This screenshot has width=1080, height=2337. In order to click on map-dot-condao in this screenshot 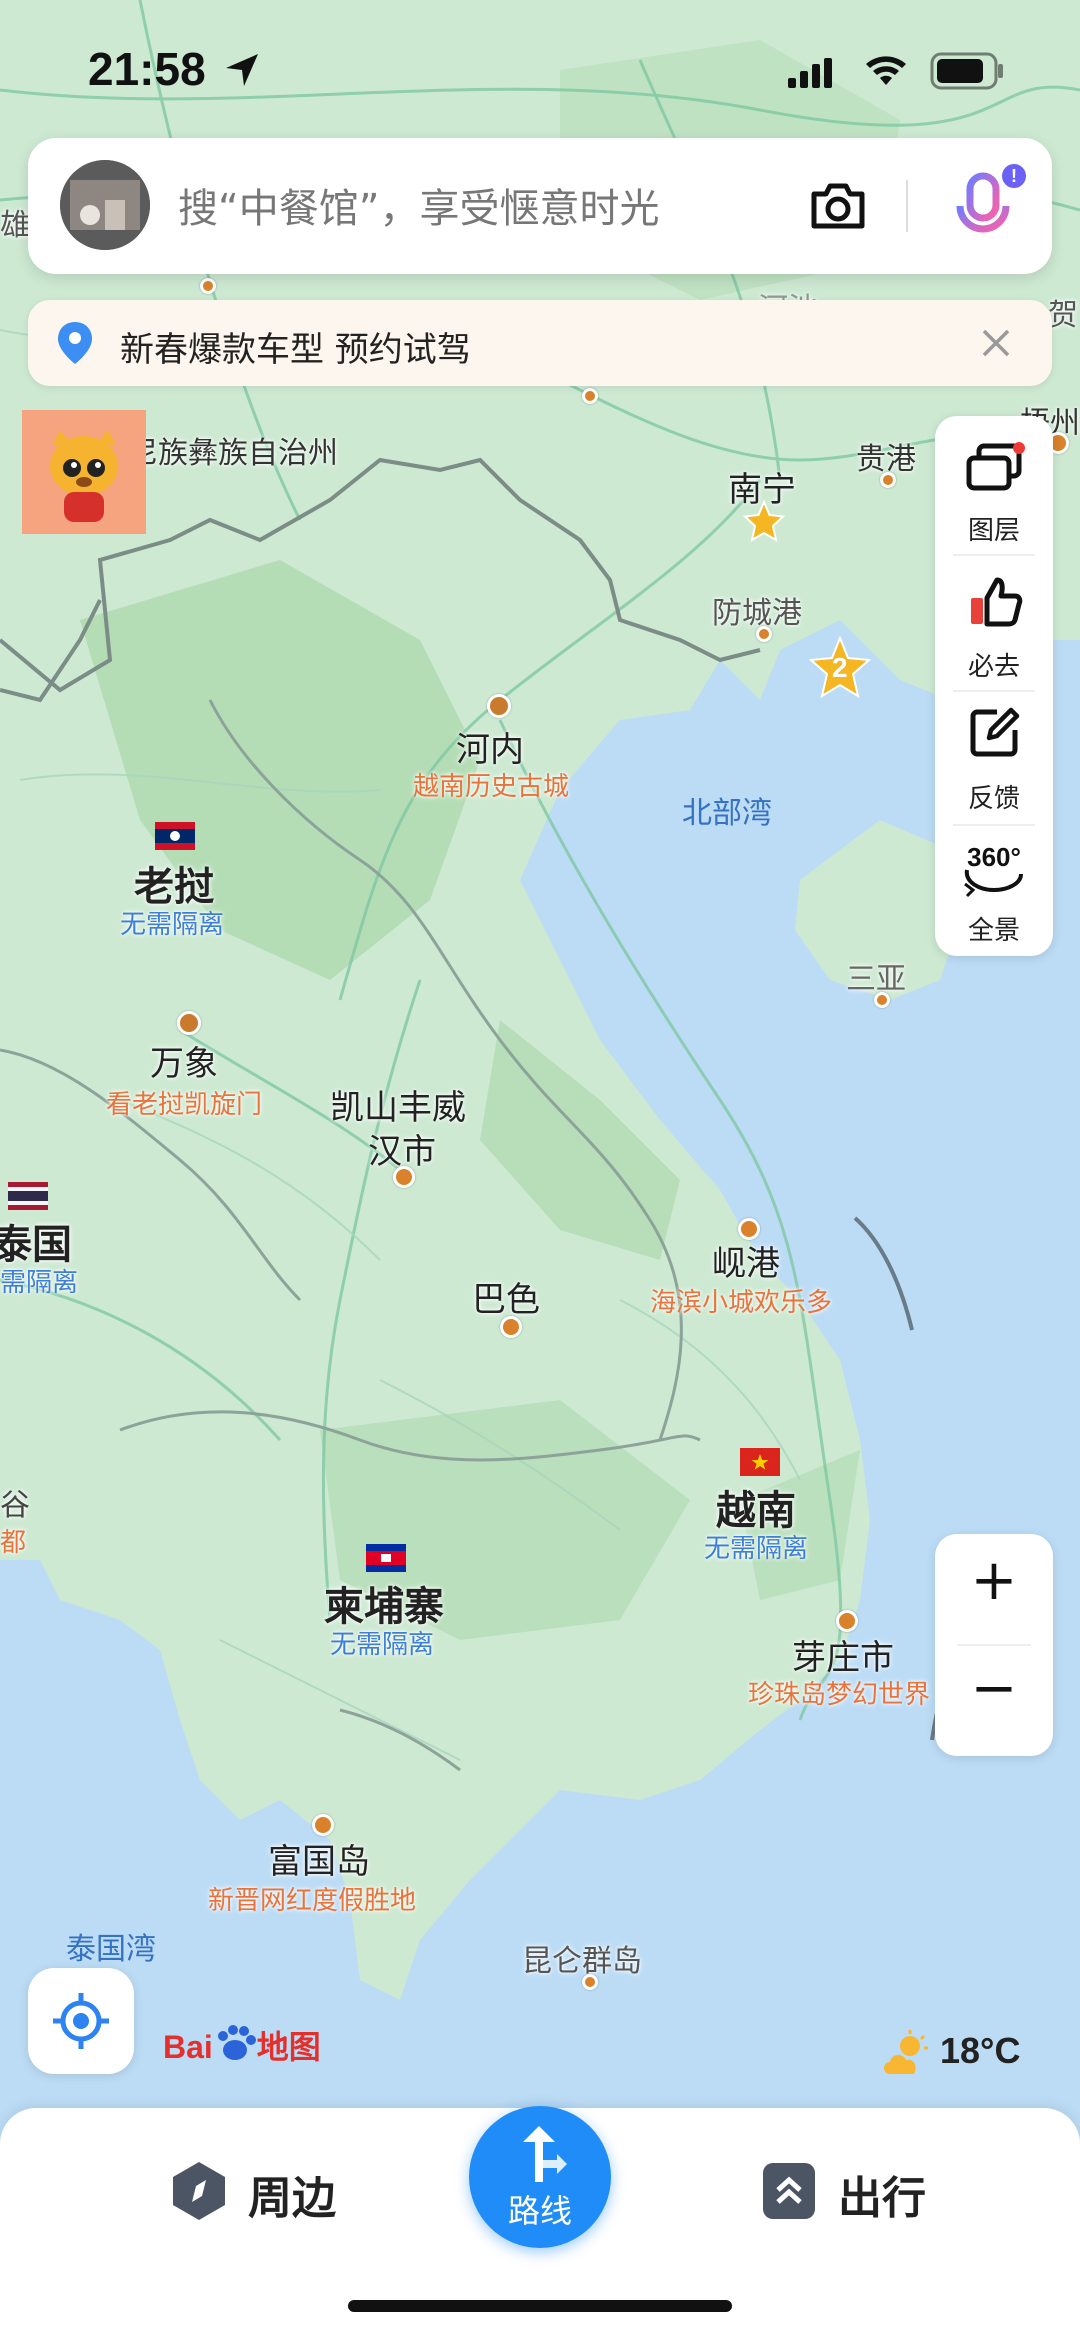, I will do `click(590, 1982)`.